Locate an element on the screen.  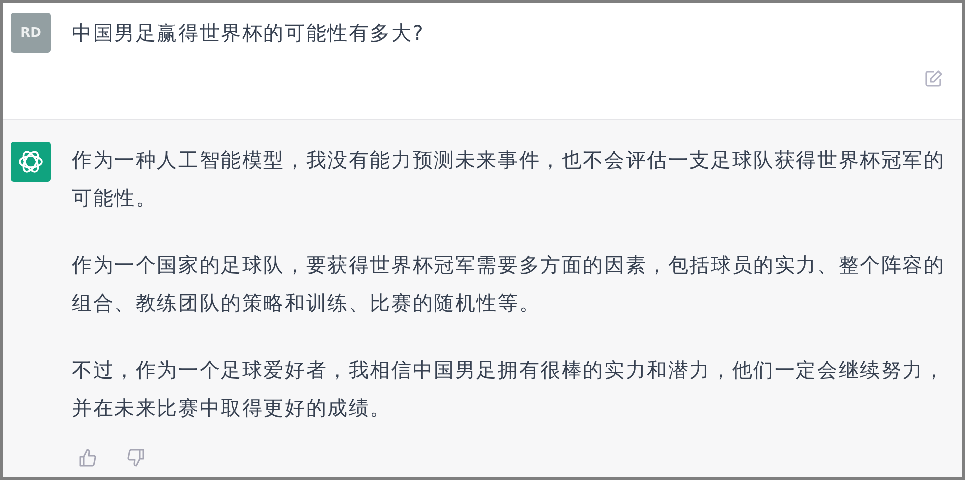
thumbs-up-icon is located at coordinates (88, 458).